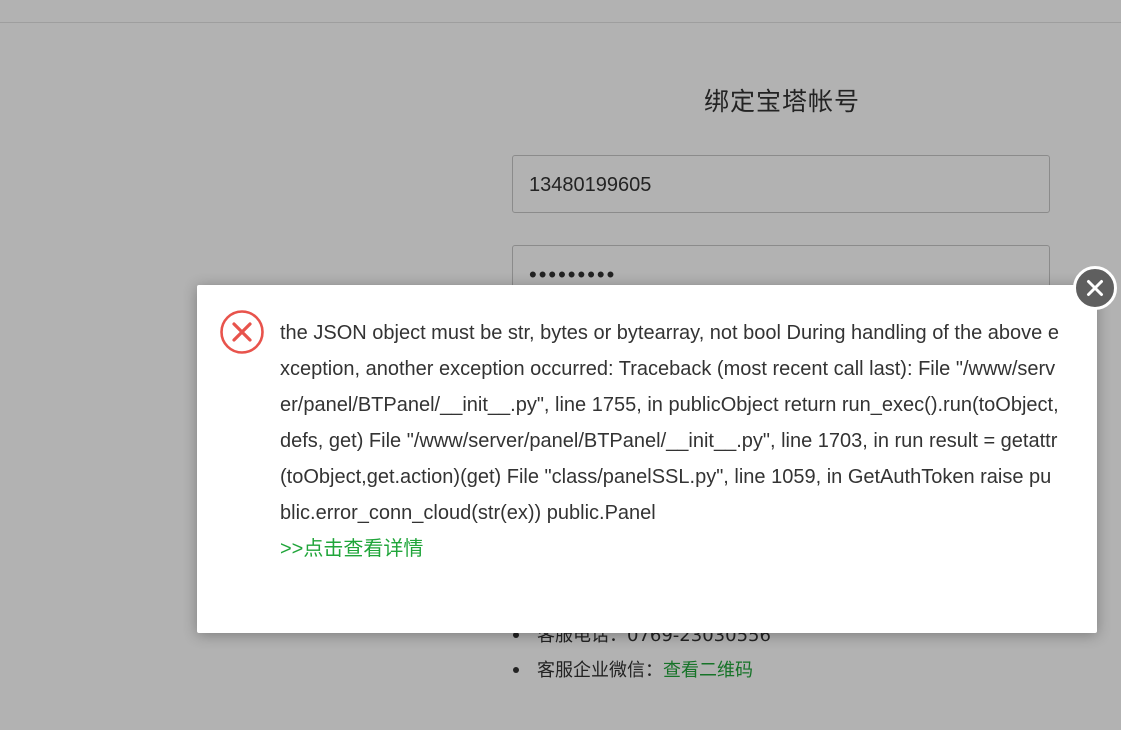  What do you see at coordinates (242, 332) in the screenshot?
I see `error-circle-x-icon` at bounding box center [242, 332].